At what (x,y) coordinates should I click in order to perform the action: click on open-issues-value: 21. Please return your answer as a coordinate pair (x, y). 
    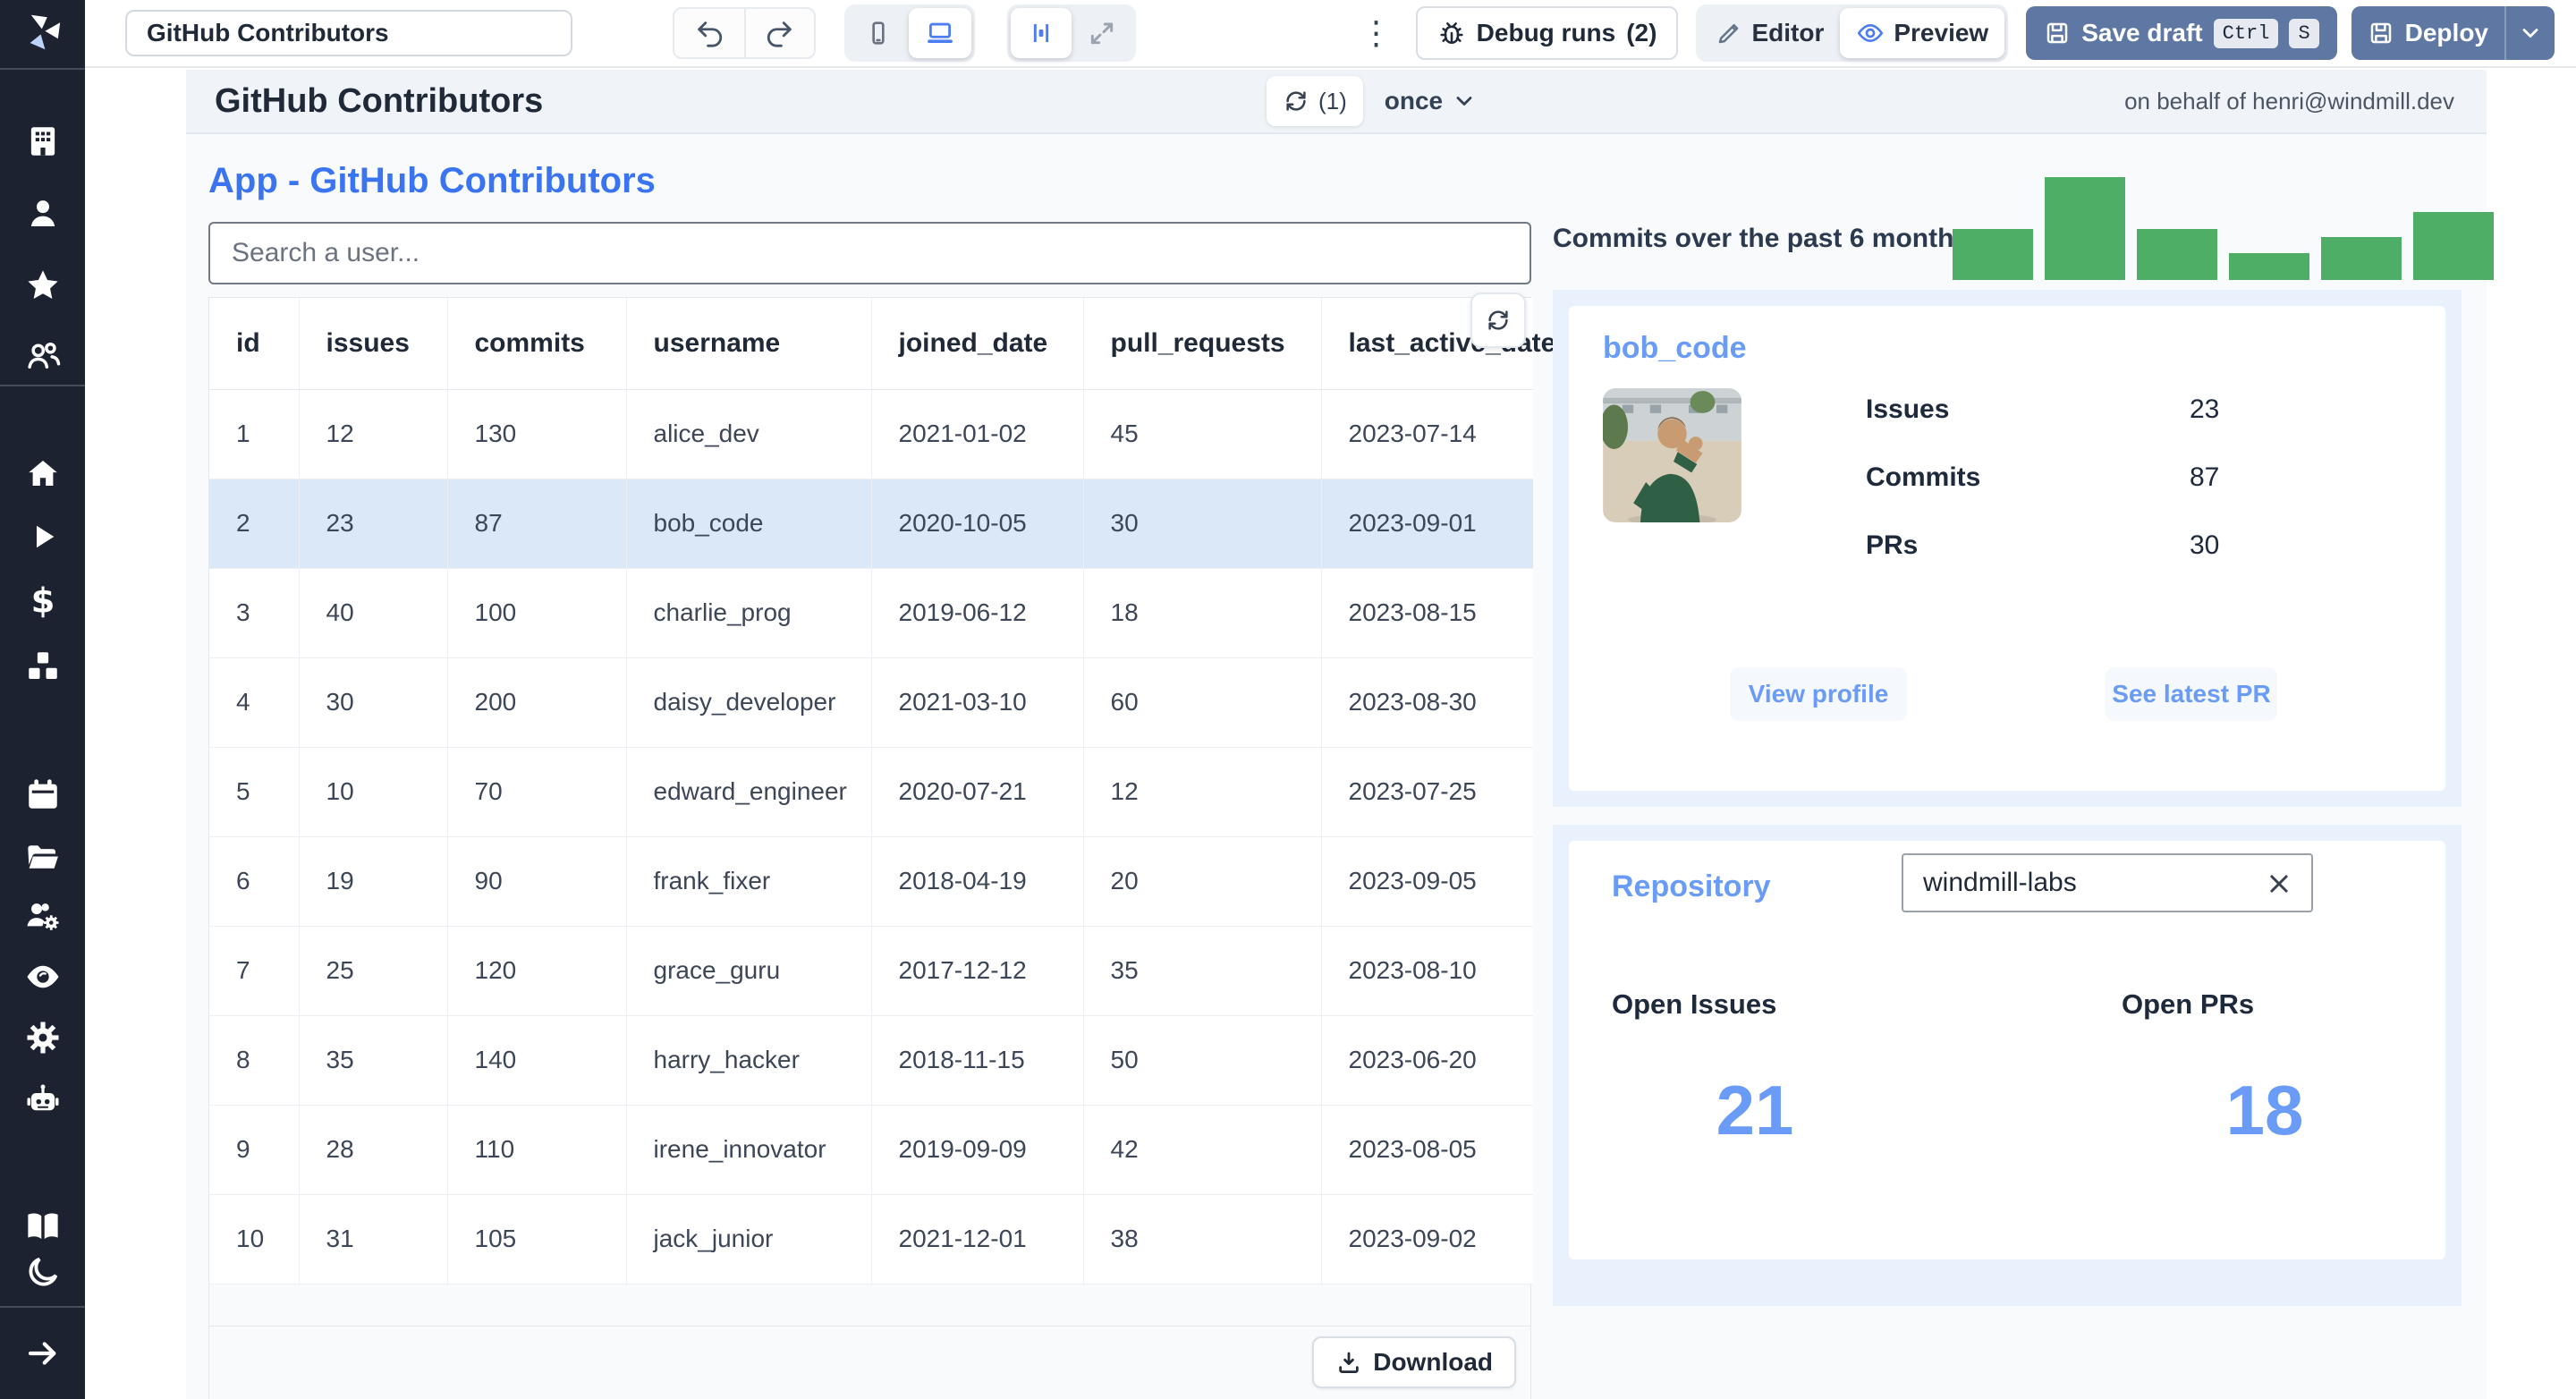
    Looking at the image, I should click on (1755, 1110).